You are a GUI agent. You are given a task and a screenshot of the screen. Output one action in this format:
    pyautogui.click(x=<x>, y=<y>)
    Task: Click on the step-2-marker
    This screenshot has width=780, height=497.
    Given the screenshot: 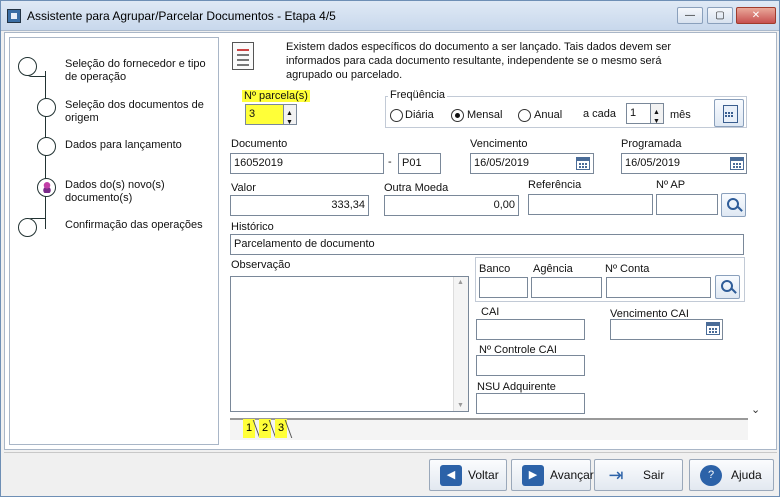 What is the action you would take?
    pyautogui.click(x=46, y=107)
    